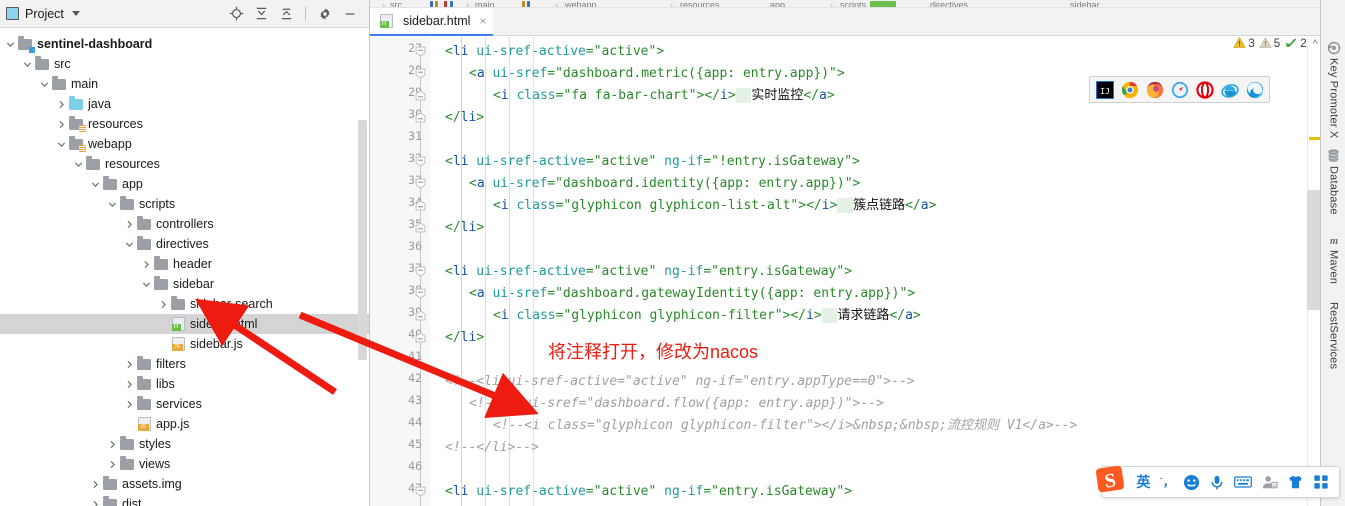 The height and width of the screenshot is (506, 1345). What do you see at coordinates (853, 3) in the screenshot?
I see `breadcrumb-item: scripts` at bounding box center [853, 3].